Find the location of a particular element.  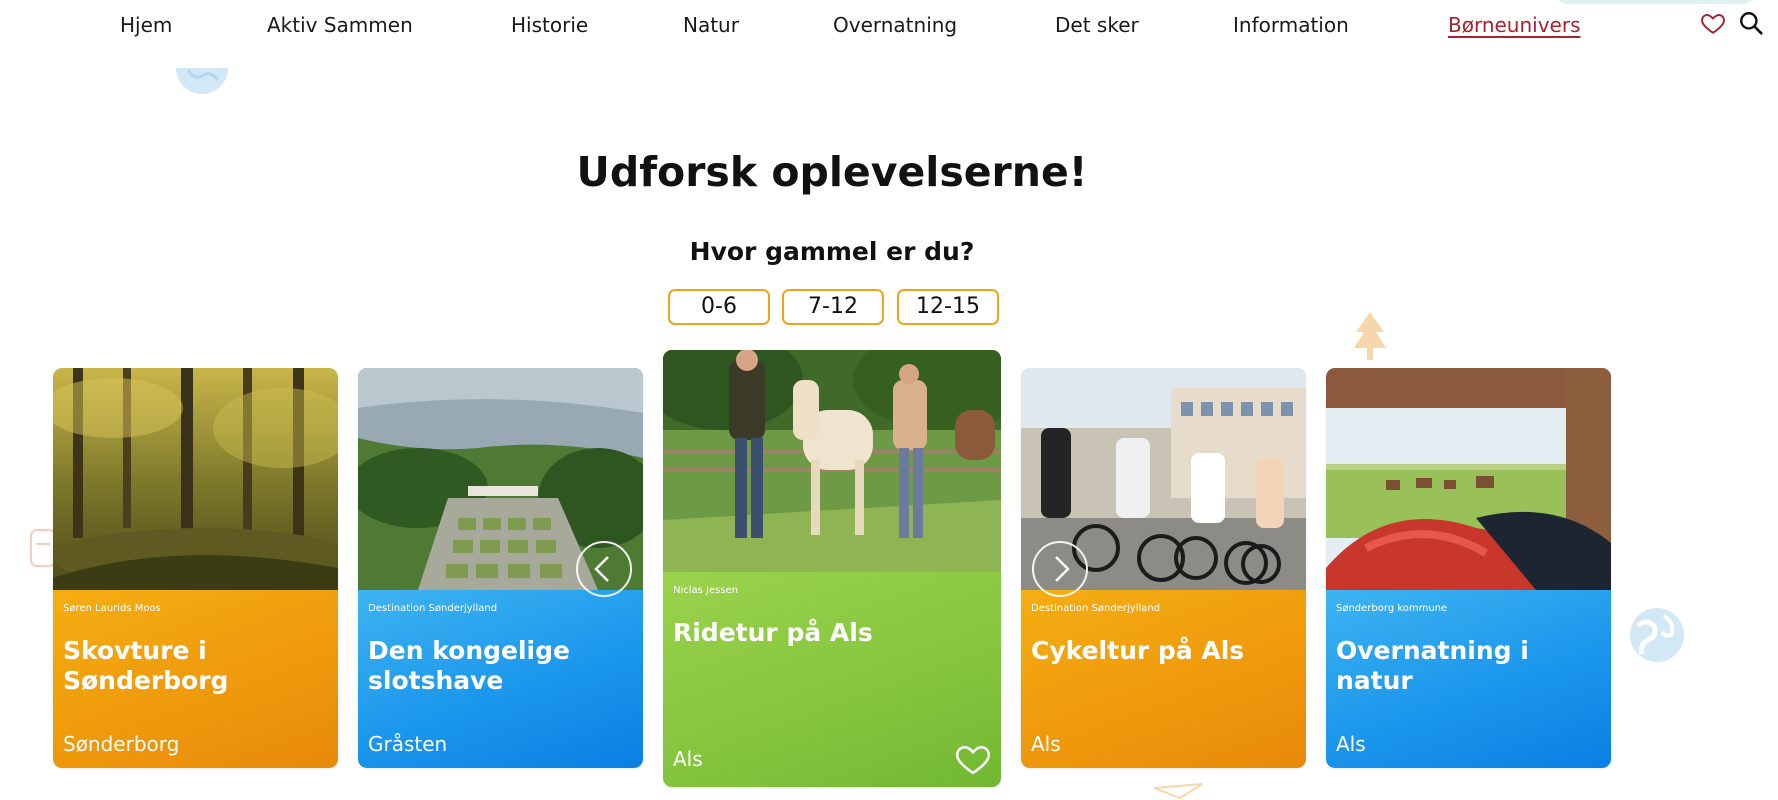

card-title: Overnatning i natur is located at coordinates (1432, 665).